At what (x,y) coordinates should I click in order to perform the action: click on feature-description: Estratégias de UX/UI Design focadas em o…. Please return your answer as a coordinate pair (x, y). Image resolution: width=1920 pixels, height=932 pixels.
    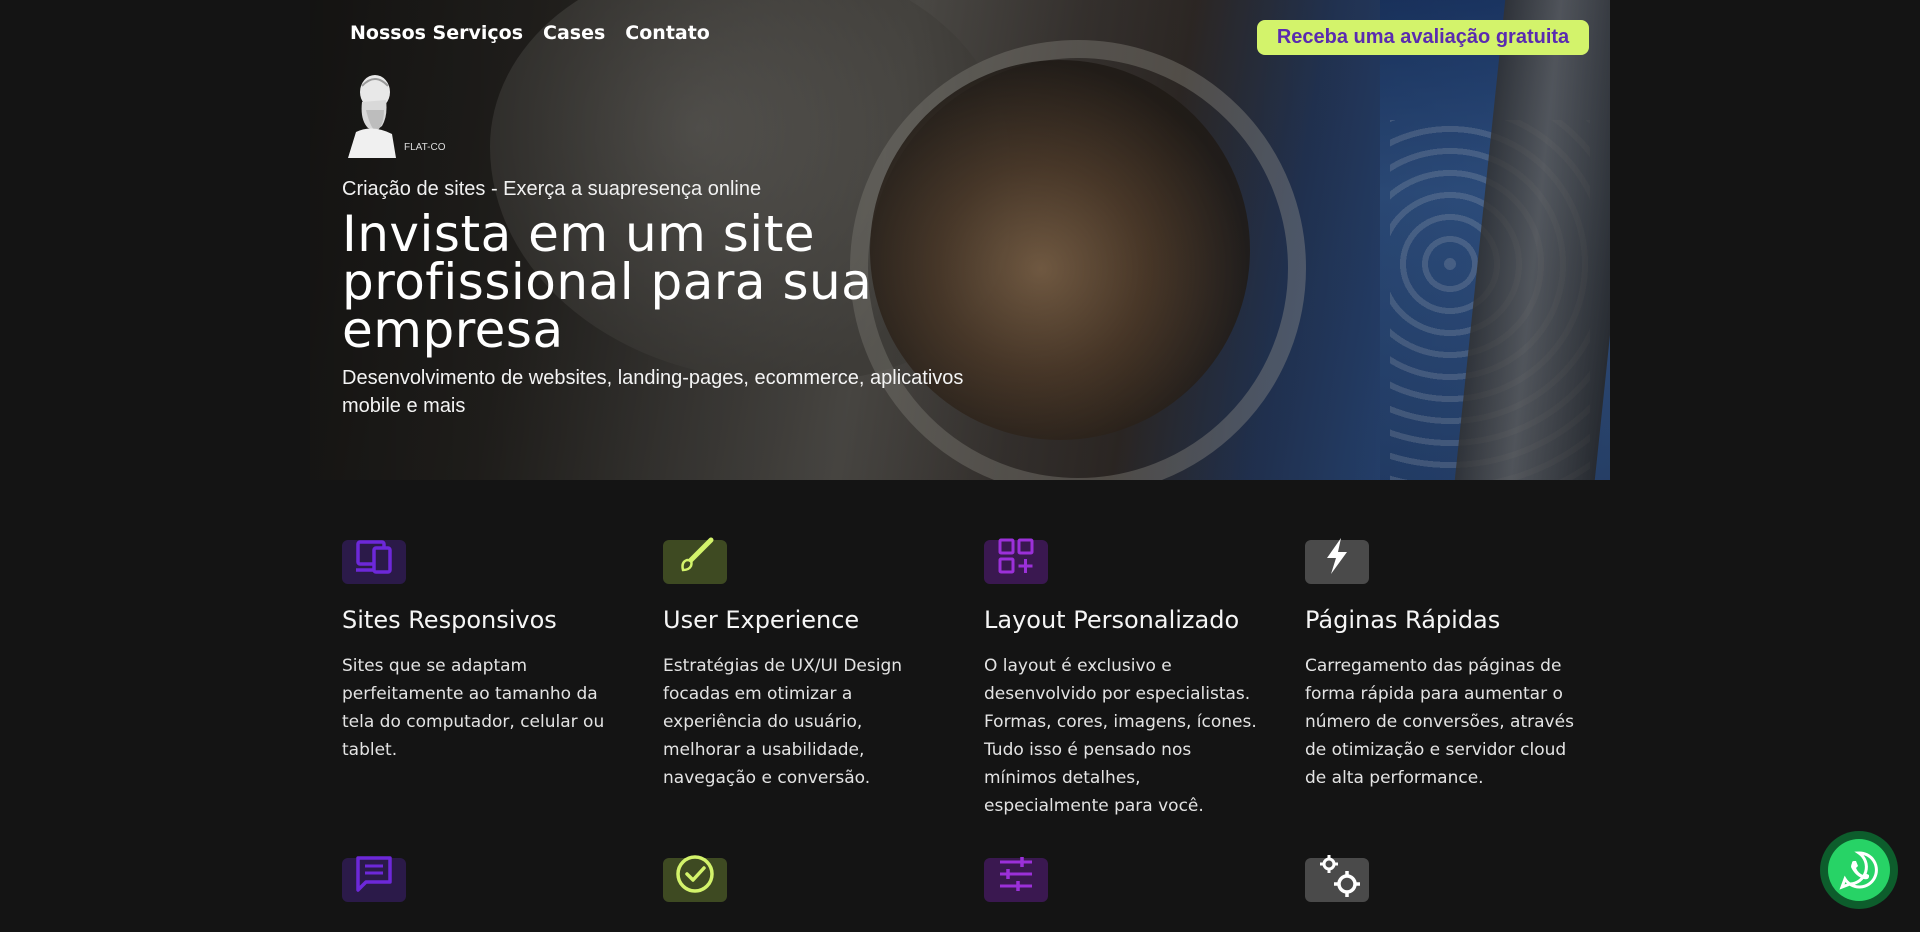
    Looking at the image, I should click on (783, 722).